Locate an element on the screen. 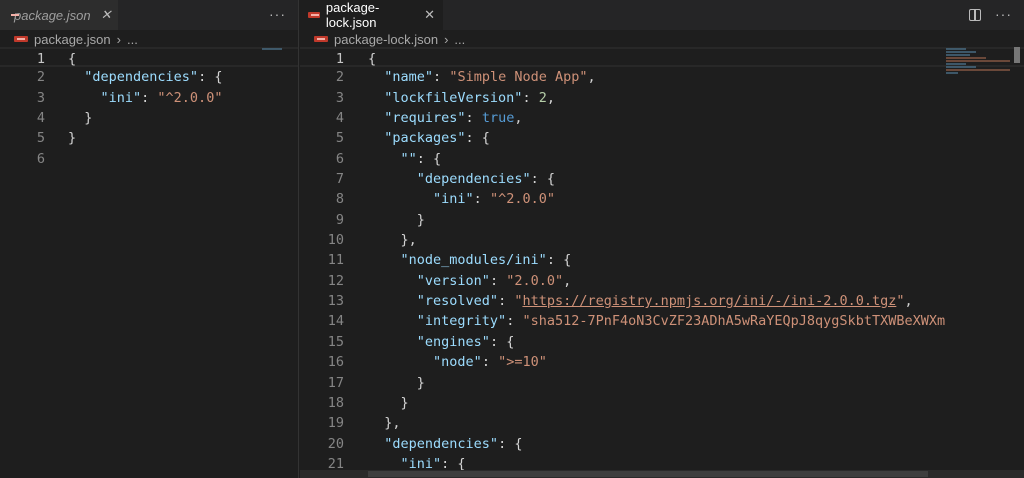 Image resolution: width=1024 pixels, height=478 pixels. tab-package-lock-json: package-lock.json ✕ is located at coordinates (371, 15).